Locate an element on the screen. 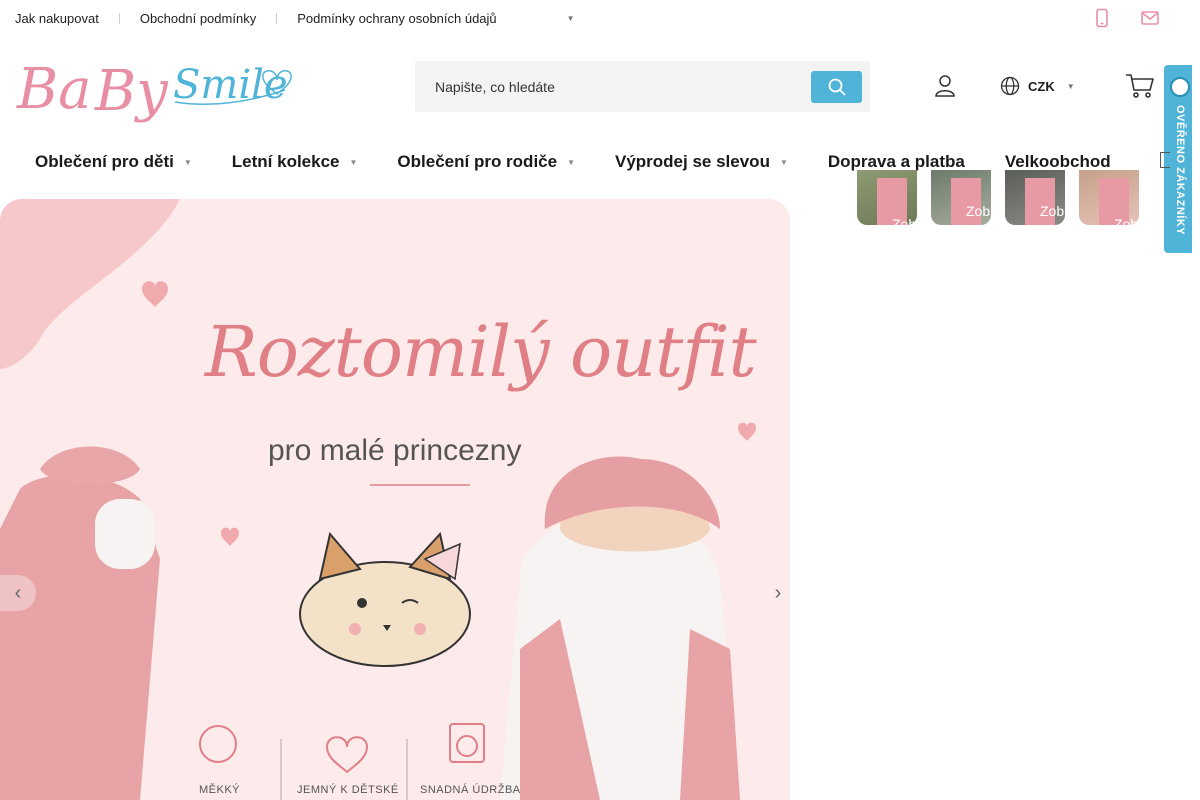 The image size is (1200, 800). more-links-caret-icon: ▼ is located at coordinates (571, 18).